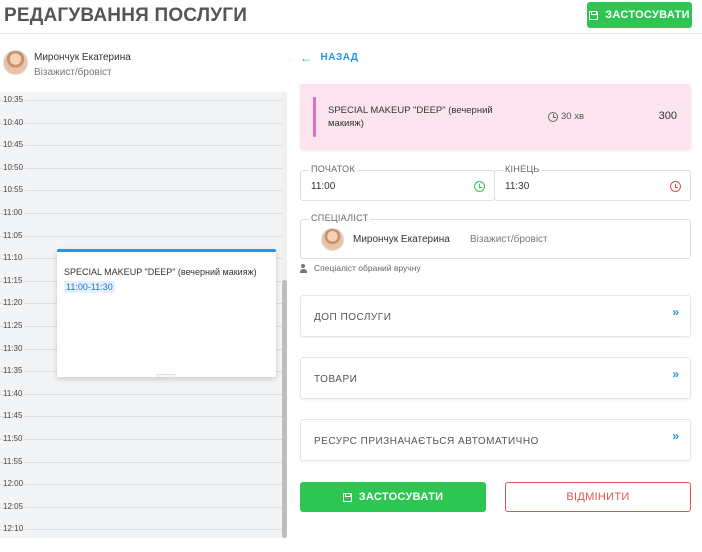 The width and height of the screenshot is (702, 552). I want to click on start-time-value: 11:00, so click(323, 186).